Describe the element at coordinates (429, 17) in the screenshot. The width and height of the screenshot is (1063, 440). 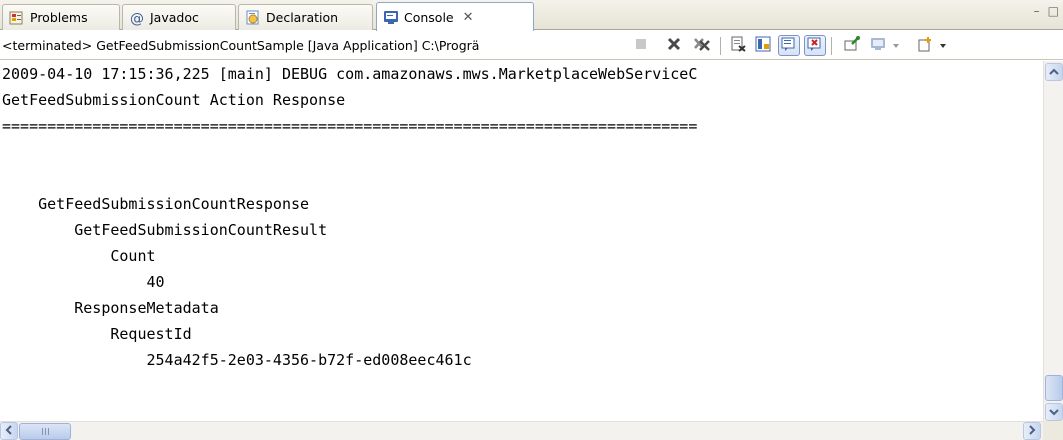
I see `tab-console-label: Console` at that location.